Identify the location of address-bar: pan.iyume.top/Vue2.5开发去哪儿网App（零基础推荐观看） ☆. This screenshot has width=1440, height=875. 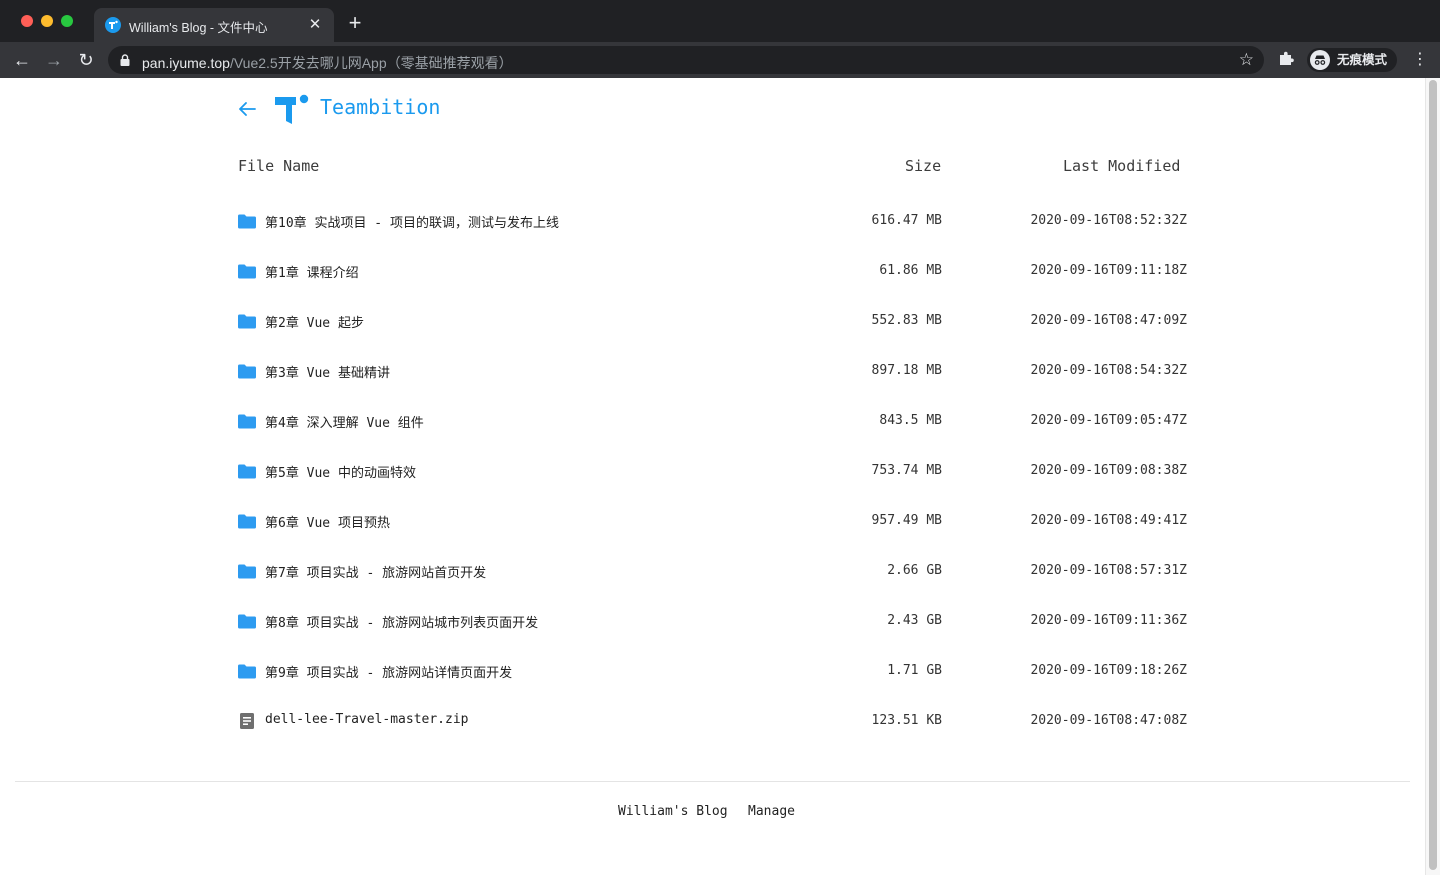
(686, 60).